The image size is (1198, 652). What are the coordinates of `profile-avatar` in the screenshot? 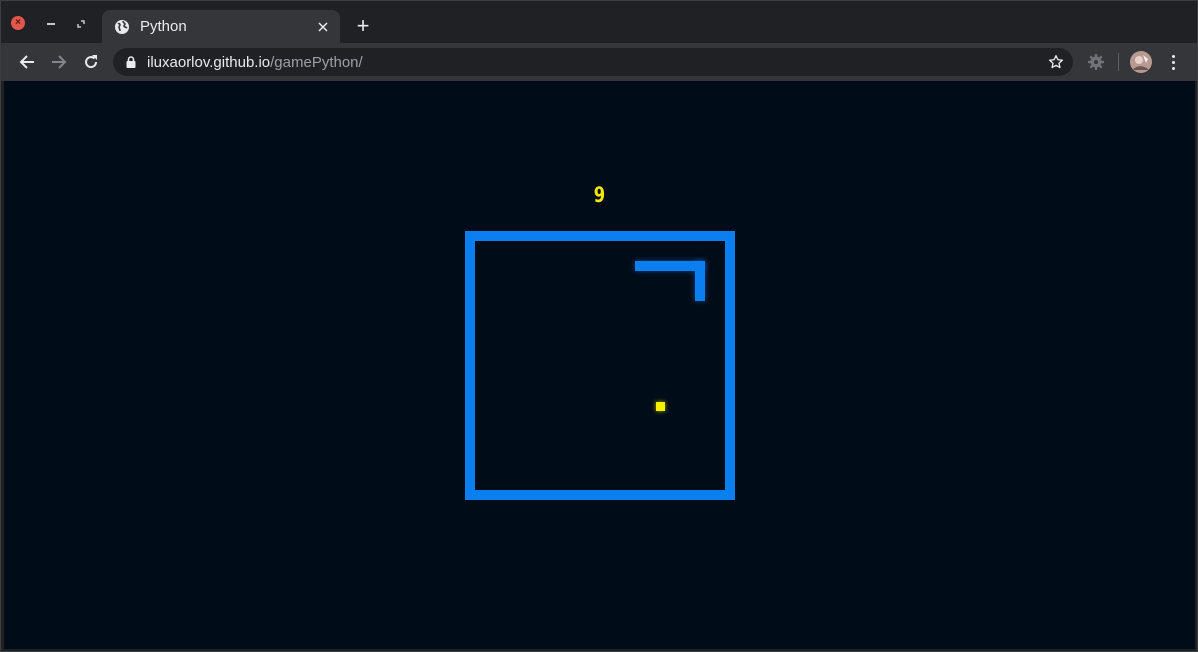 It's located at (1141, 62).